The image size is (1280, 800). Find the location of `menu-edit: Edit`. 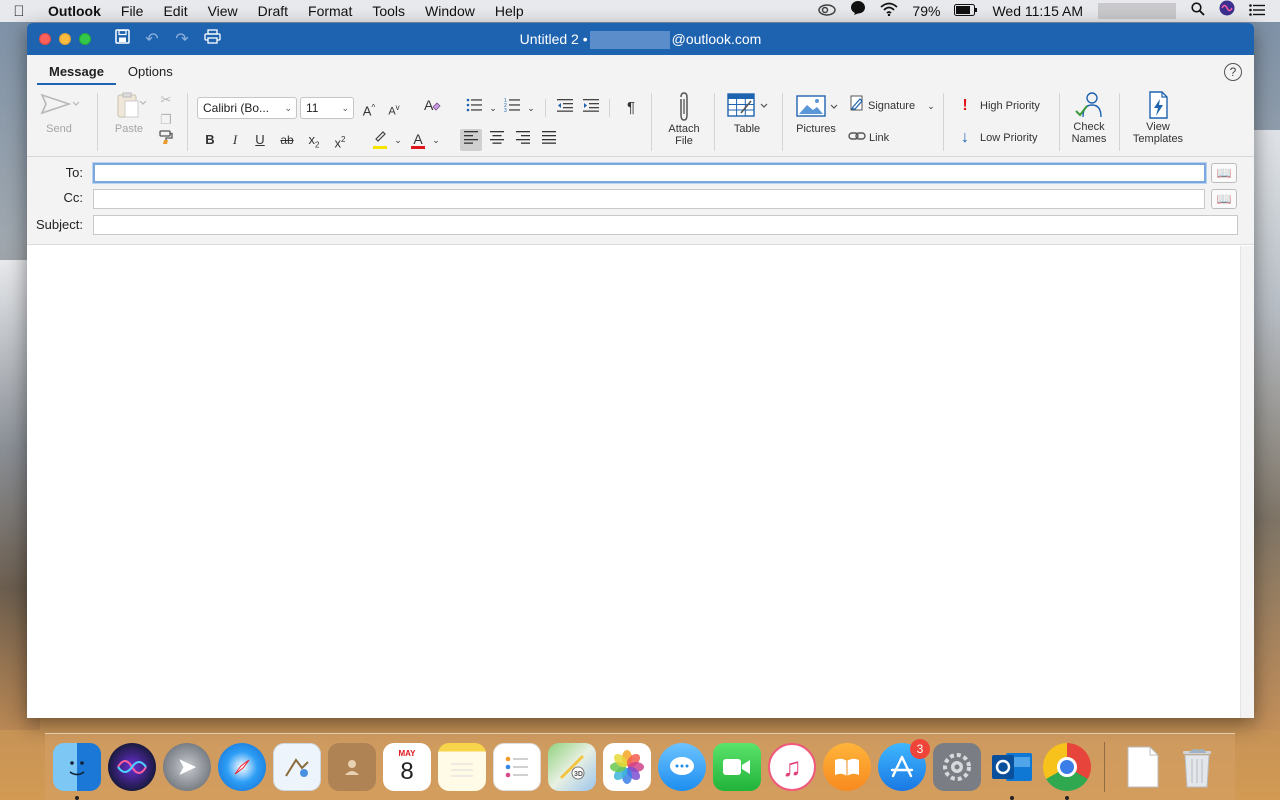

menu-edit: Edit is located at coordinates (175, 11).